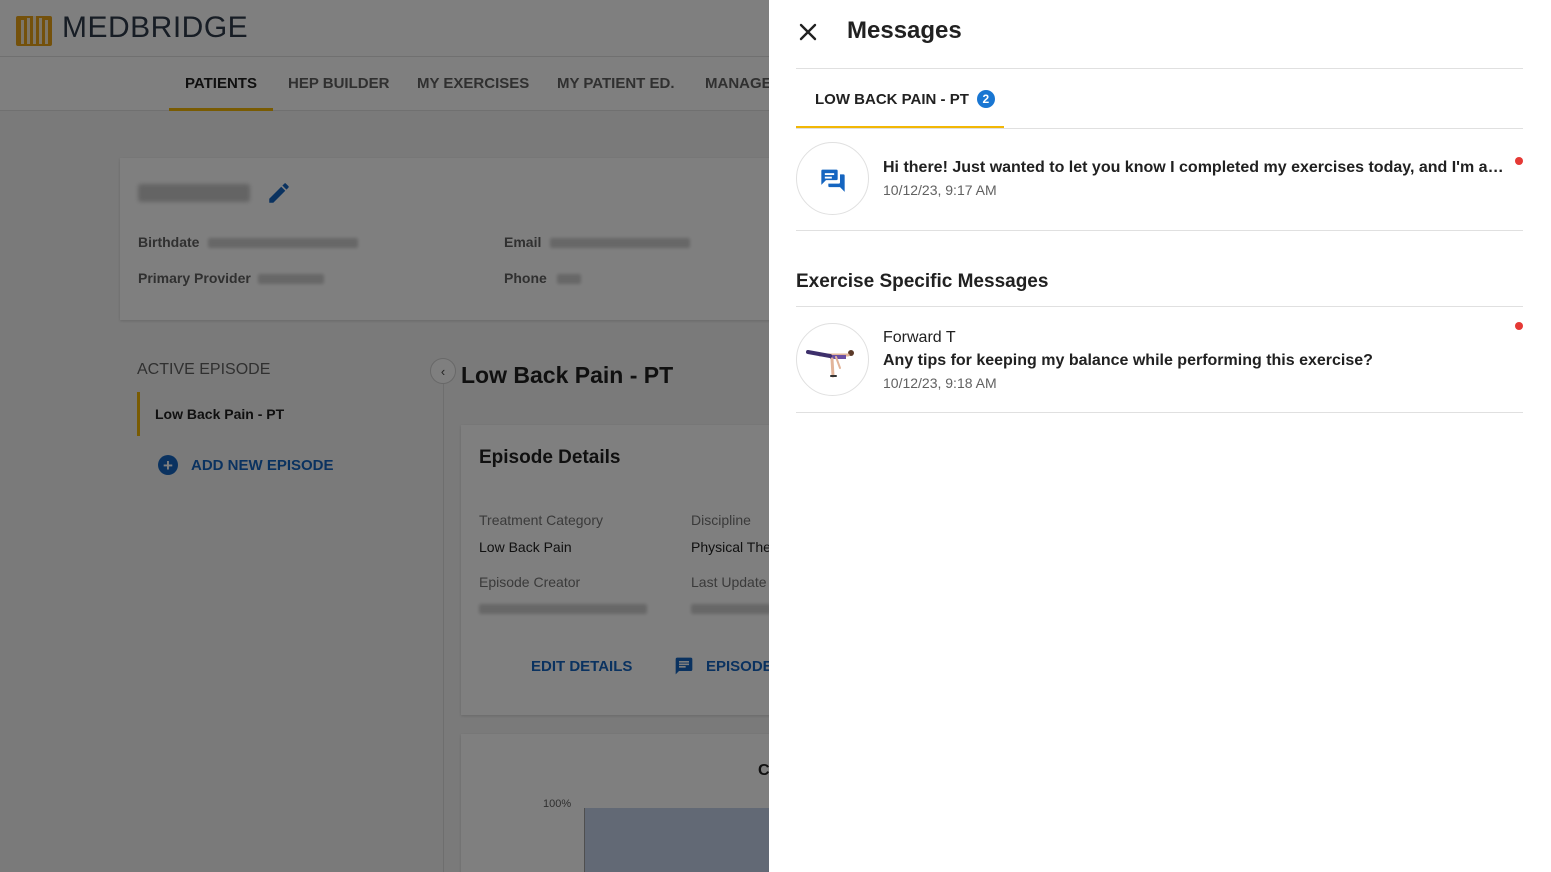 Image resolution: width=1551 pixels, height=872 pixels. I want to click on section-divider, so click(1159, 306).